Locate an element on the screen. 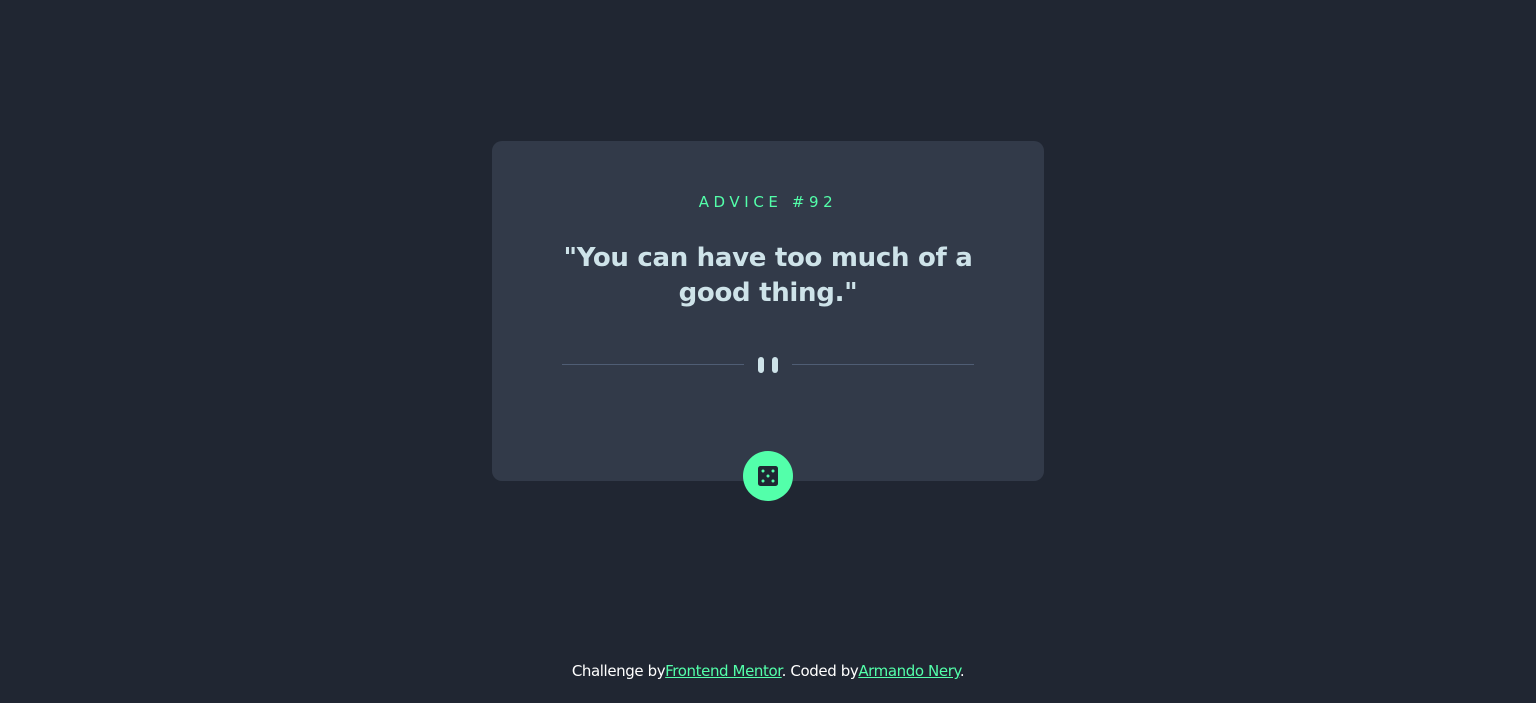 This screenshot has height=703, width=1536. divider-line-left is located at coordinates (653, 364).